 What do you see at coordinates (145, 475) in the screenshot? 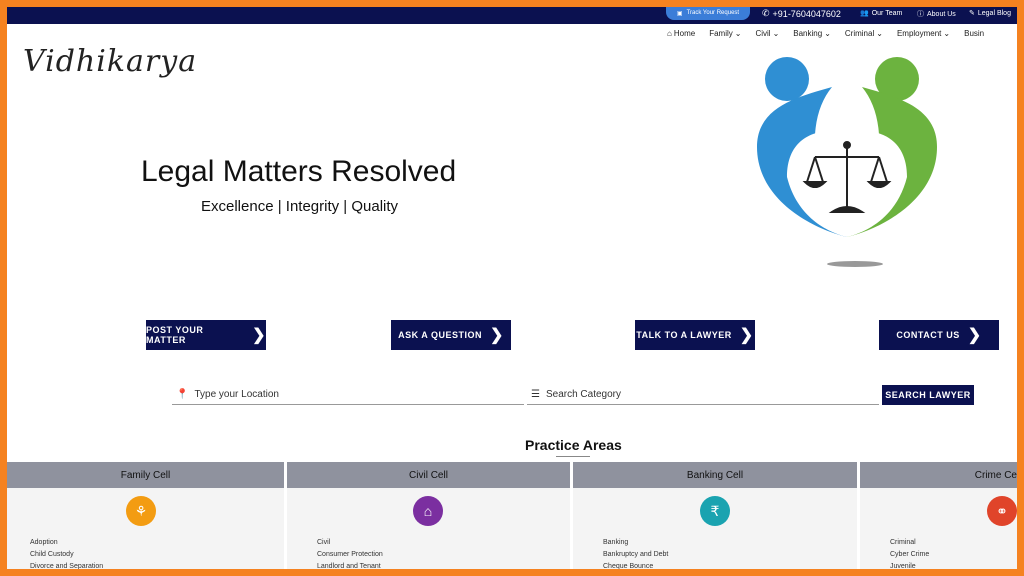
I see `cell-header: Family Cell` at bounding box center [145, 475].